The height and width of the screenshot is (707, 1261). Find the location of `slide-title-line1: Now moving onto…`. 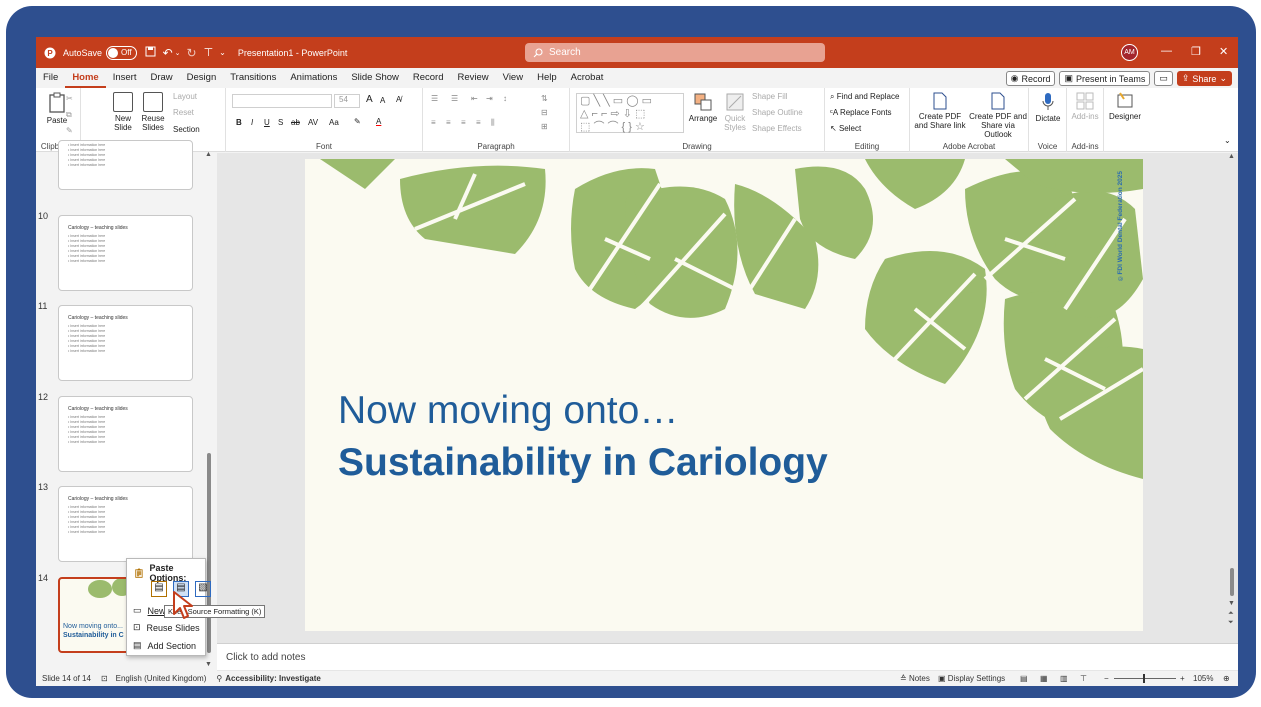

slide-title-line1: Now moving onto… is located at coordinates (508, 411).